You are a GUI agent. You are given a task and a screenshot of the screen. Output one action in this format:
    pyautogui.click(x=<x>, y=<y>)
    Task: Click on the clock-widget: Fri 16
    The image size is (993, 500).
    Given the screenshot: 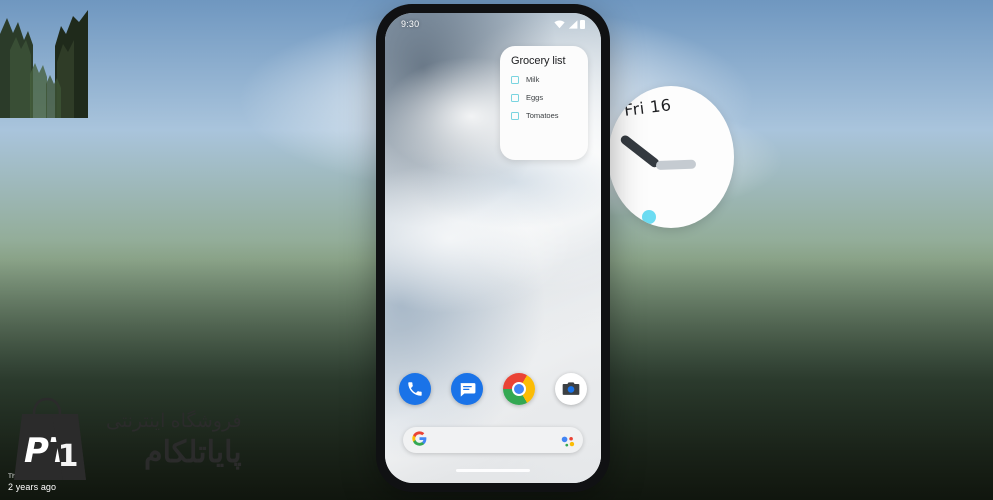 What is the action you would take?
    pyautogui.click(x=671, y=157)
    